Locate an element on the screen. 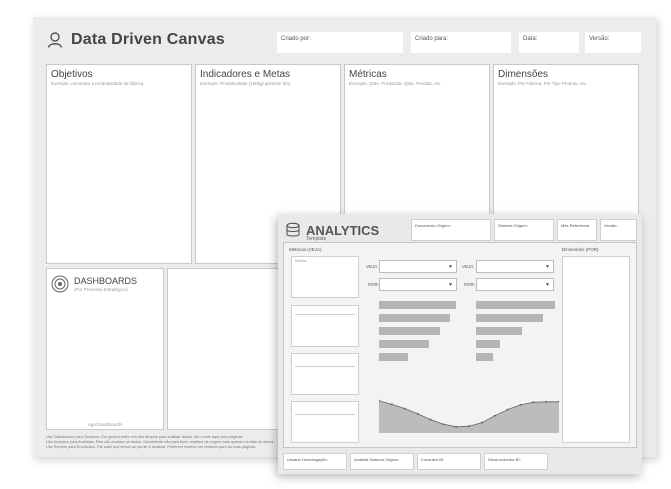 Image resolution: width=671 pixels, height=489 pixels. source-analyst-field: Analista Sistema Origem: is located at coordinates (382, 461).